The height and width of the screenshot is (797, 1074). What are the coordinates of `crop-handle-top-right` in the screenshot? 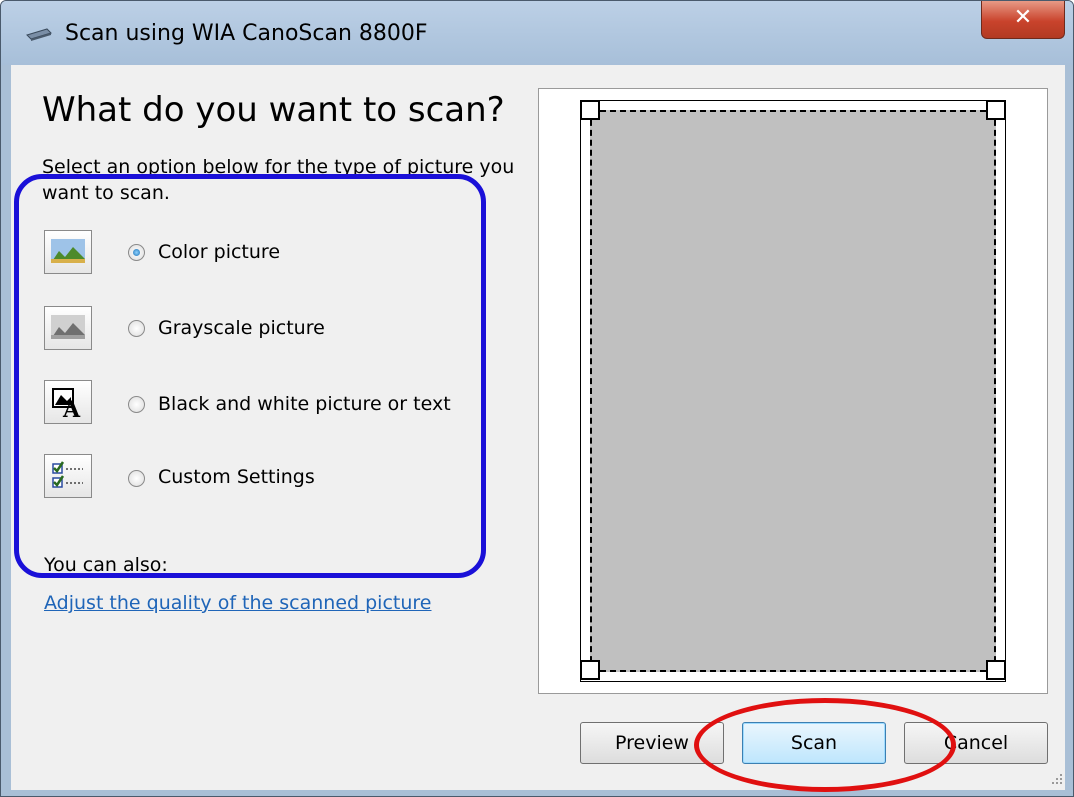 It's located at (996, 110).